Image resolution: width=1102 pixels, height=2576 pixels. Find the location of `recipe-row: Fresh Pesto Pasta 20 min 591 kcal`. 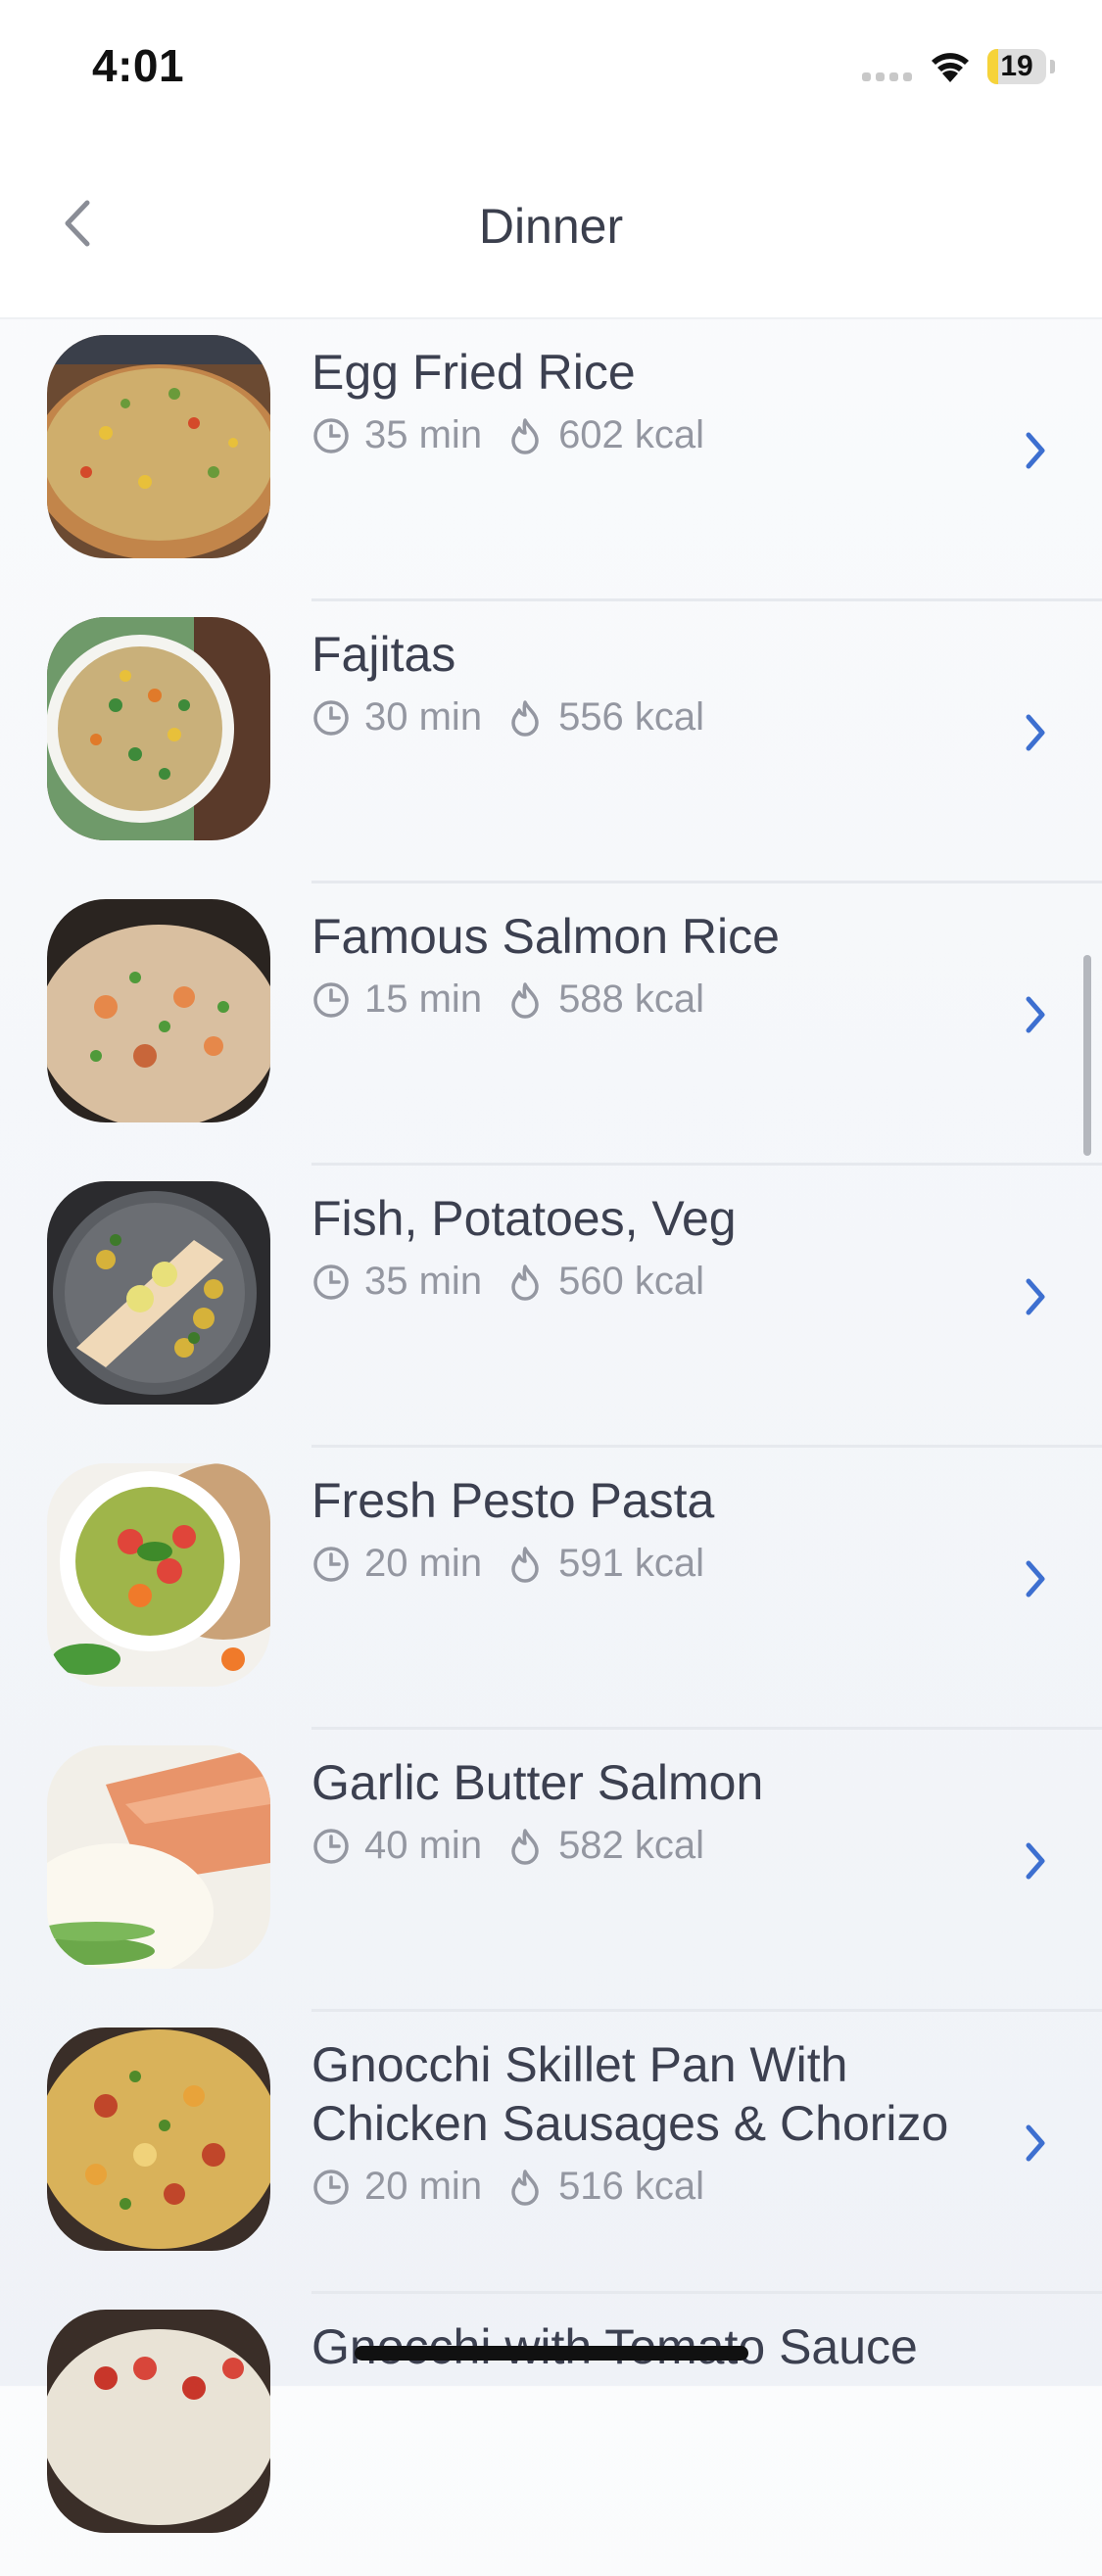

recipe-row: Fresh Pesto Pasta 20 min 591 kcal is located at coordinates (551, 1589).